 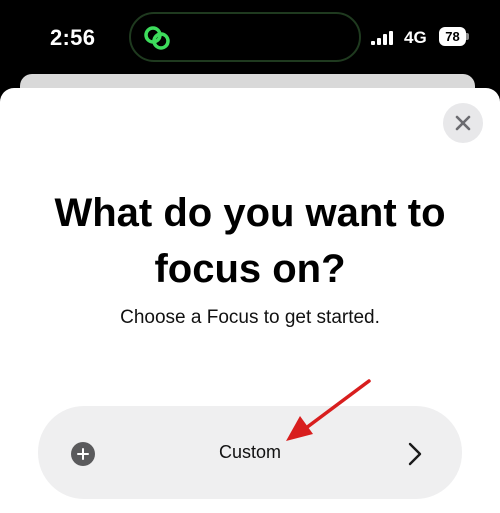 I want to click on custom-focus-label: Custom, so click(x=249, y=452).